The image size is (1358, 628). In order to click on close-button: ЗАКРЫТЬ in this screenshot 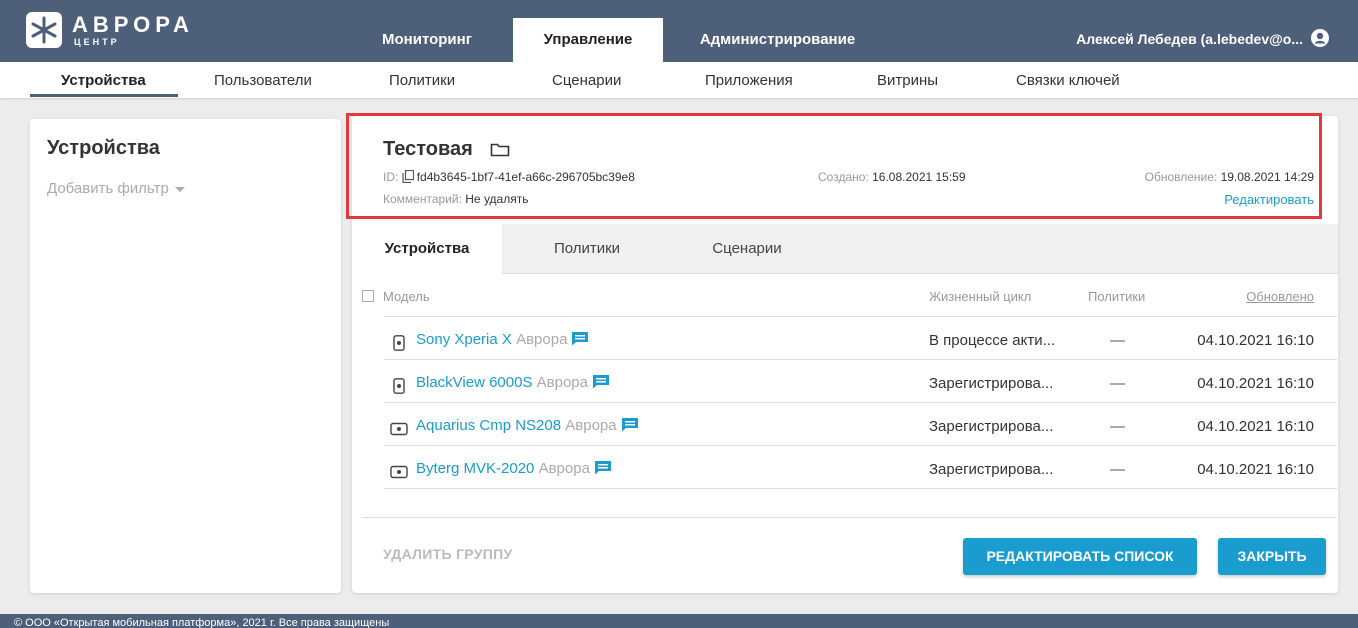, I will do `click(1272, 556)`.